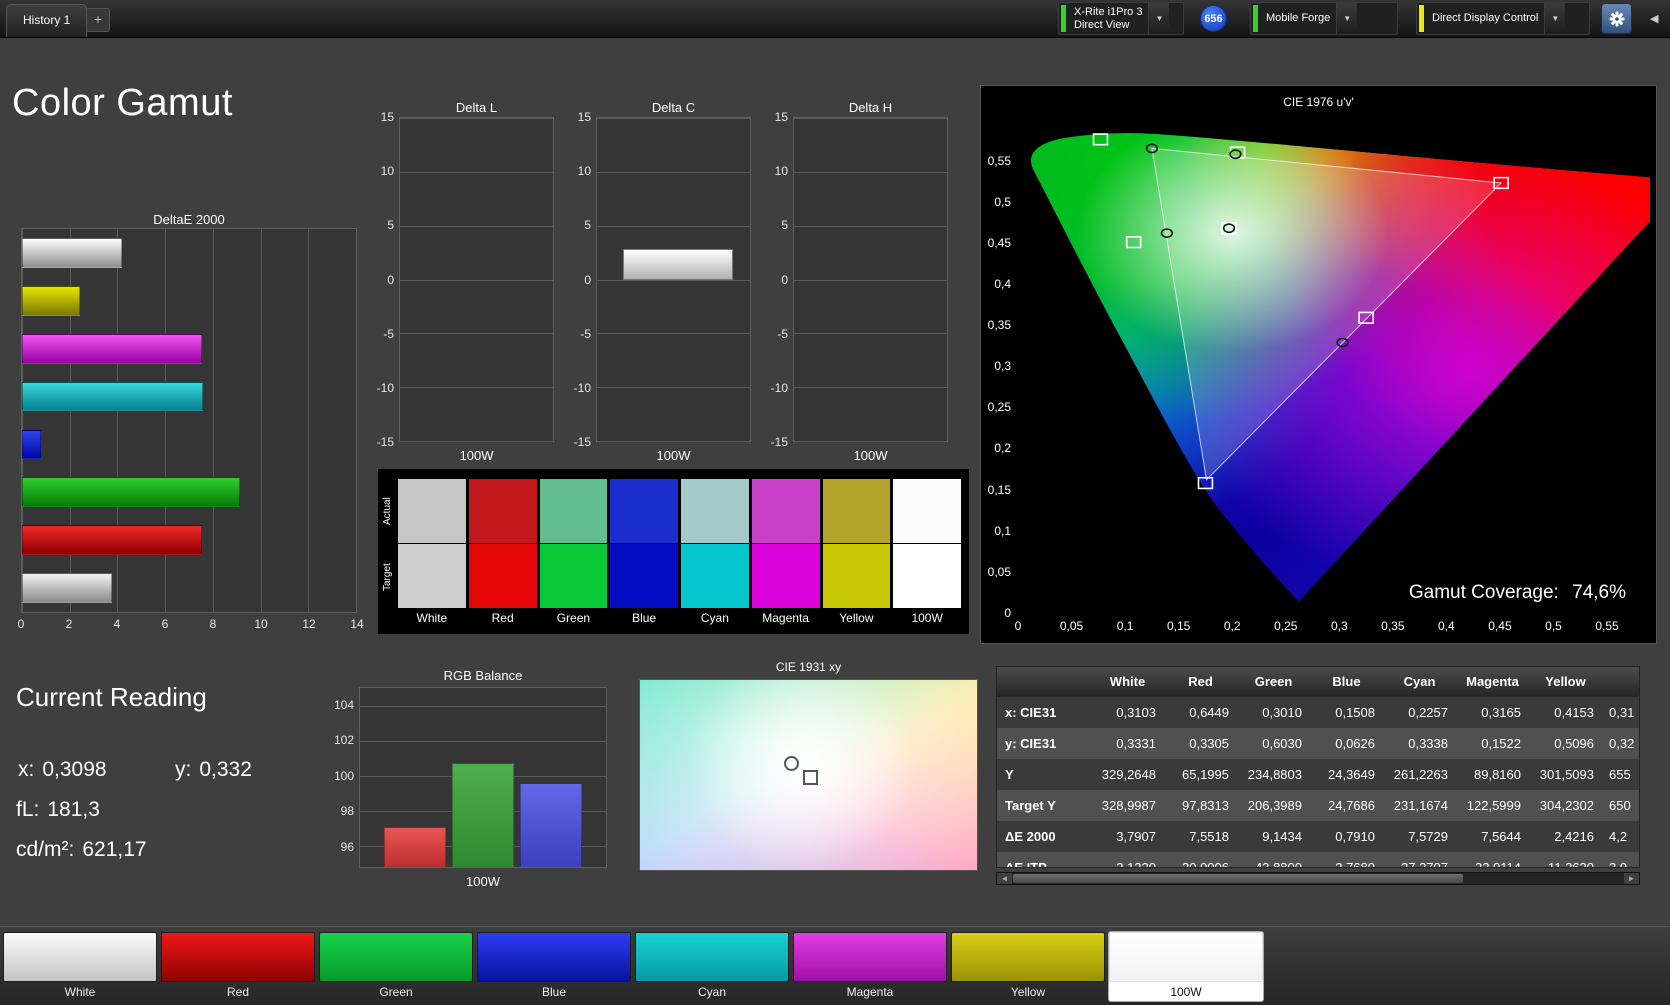 Image resolution: width=1670 pixels, height=1005 pixels. What do you see at coordinates (47, 20) in the screenshot?
I see `tab-history-1: History 1` at bounding box center [47, 20].